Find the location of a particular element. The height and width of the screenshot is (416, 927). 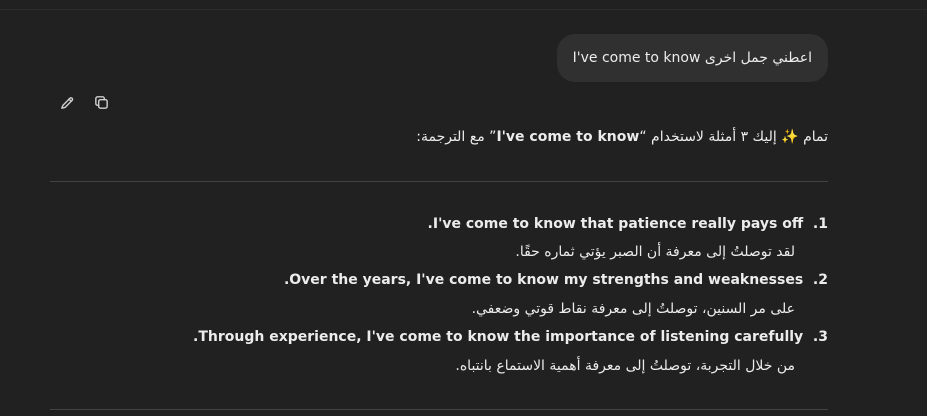

intro-phrase: I've come to know is located at coordinates (568, 137).